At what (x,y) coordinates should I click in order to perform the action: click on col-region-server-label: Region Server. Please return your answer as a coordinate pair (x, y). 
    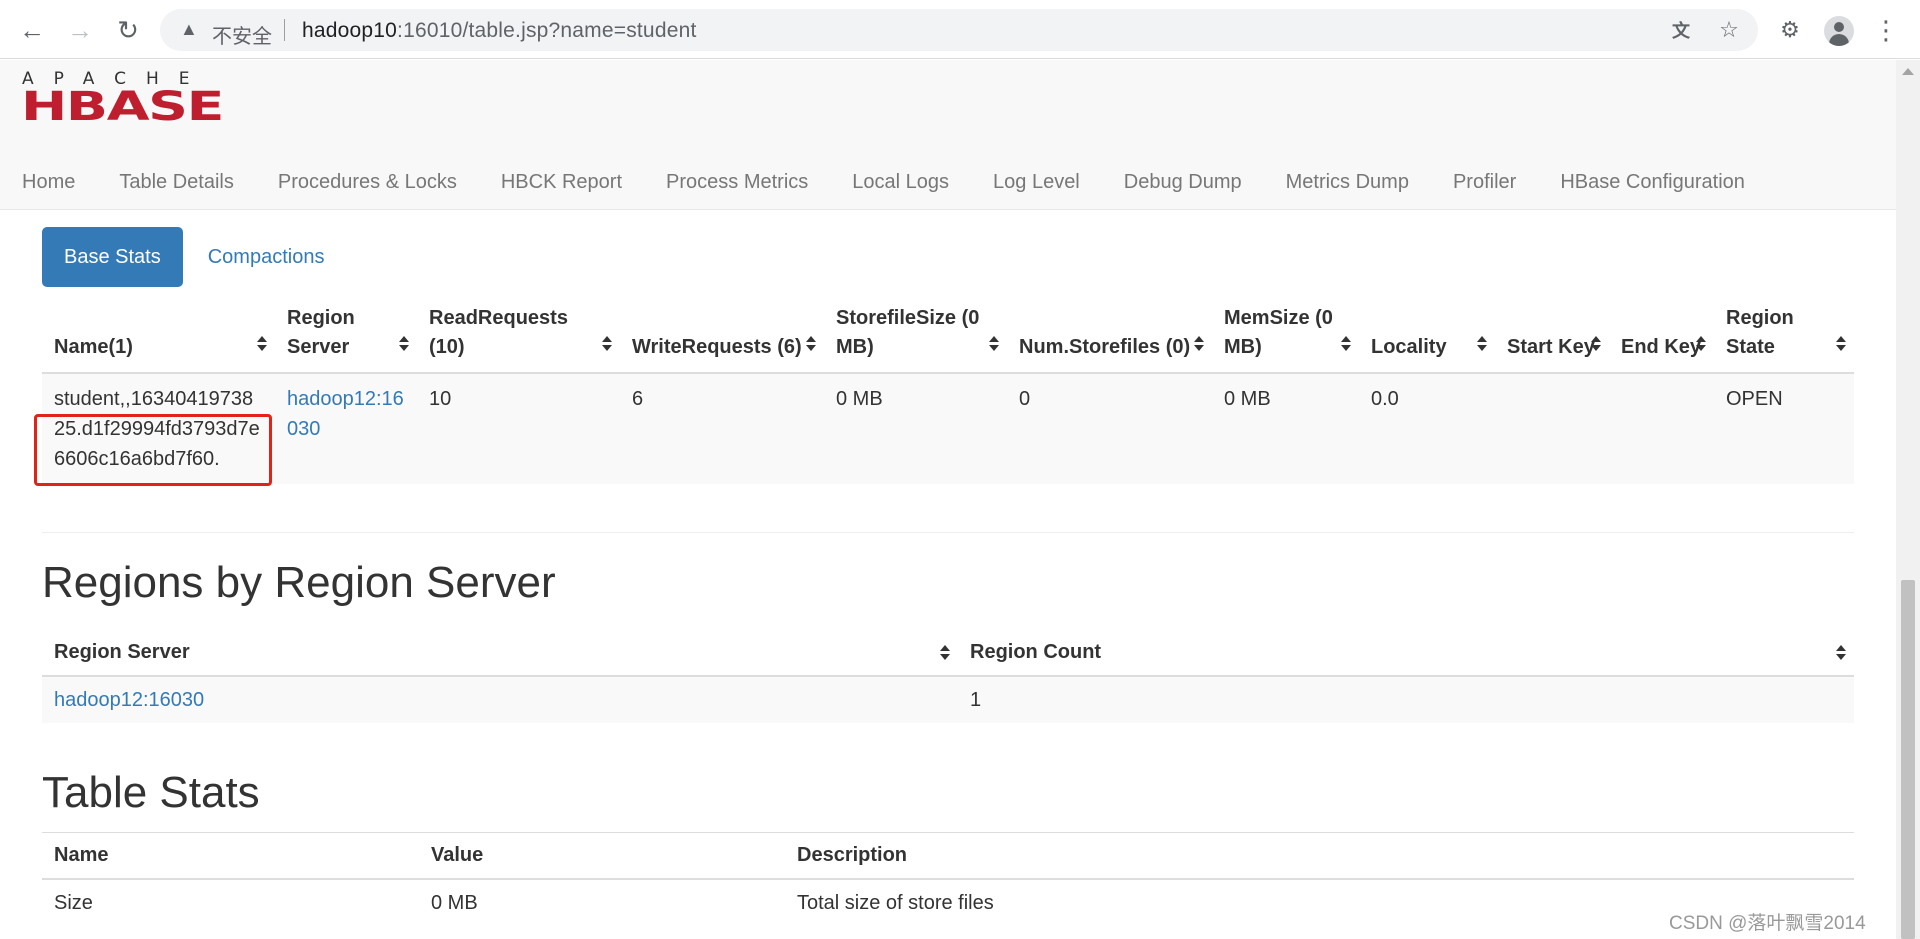
    Looking at the image, I should click on (321, 332).